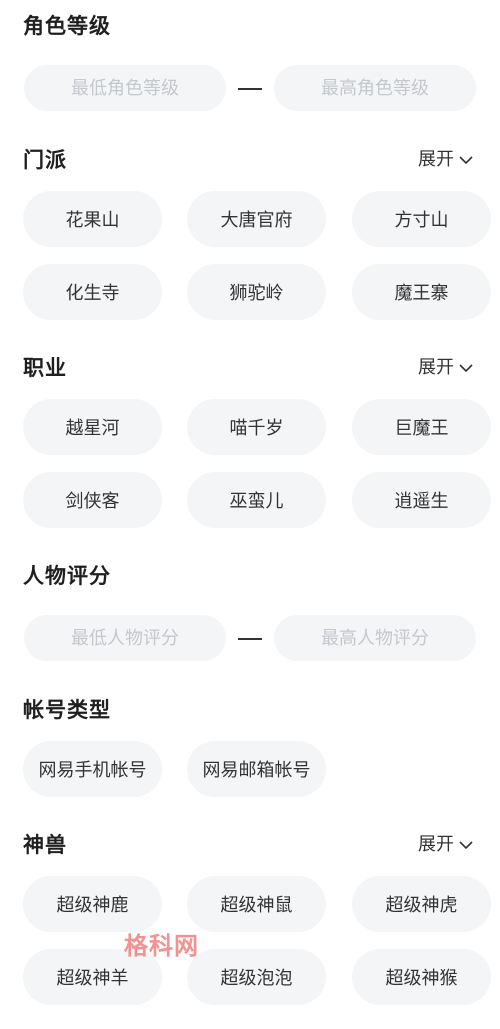 Image resolution: width=500 pixels, height=1029 pixels. Describe the element at coordinates (92, 904) in the screenshot. I see `divine-beast-option: 超级神鹿` at that location.